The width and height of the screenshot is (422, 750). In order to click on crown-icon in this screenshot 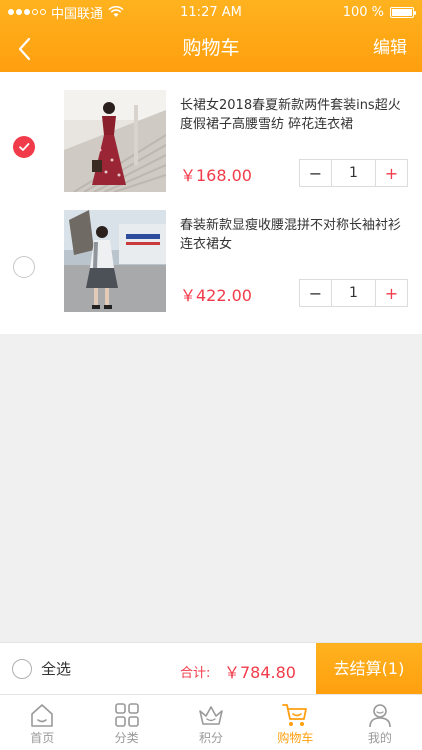, I will do `click(211, 715)`.